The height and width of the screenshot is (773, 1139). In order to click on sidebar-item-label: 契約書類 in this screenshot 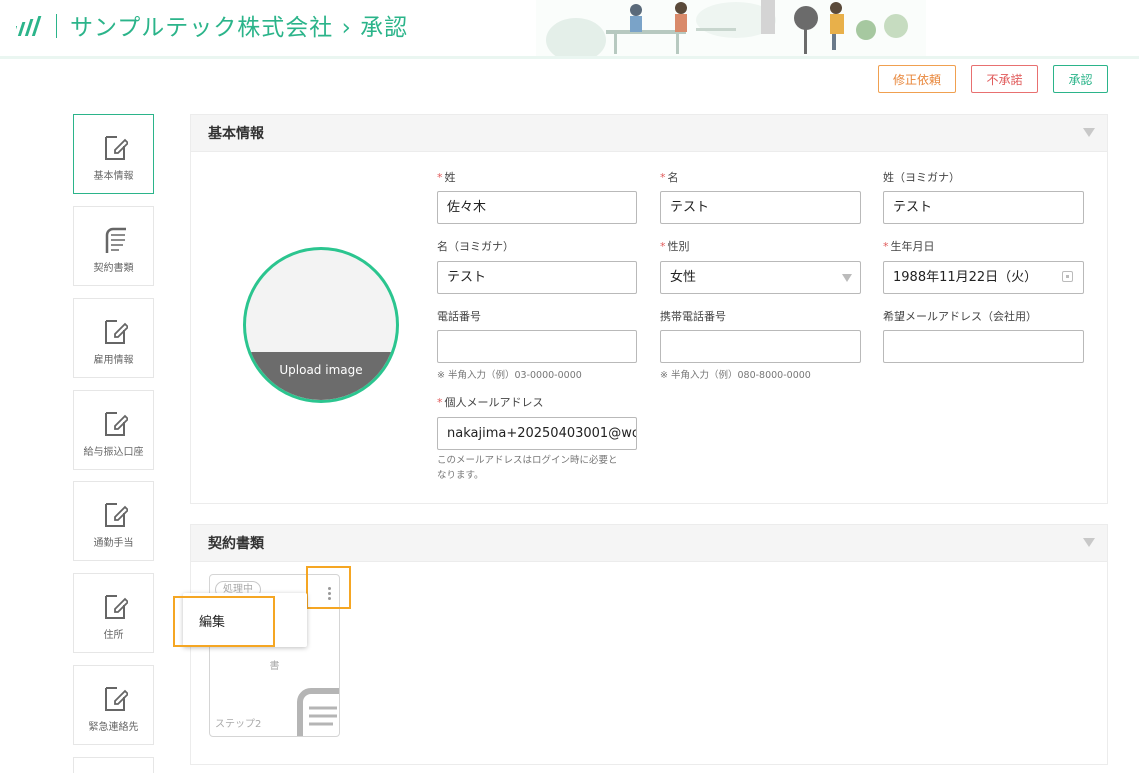, I will do `click(113, 268)`.